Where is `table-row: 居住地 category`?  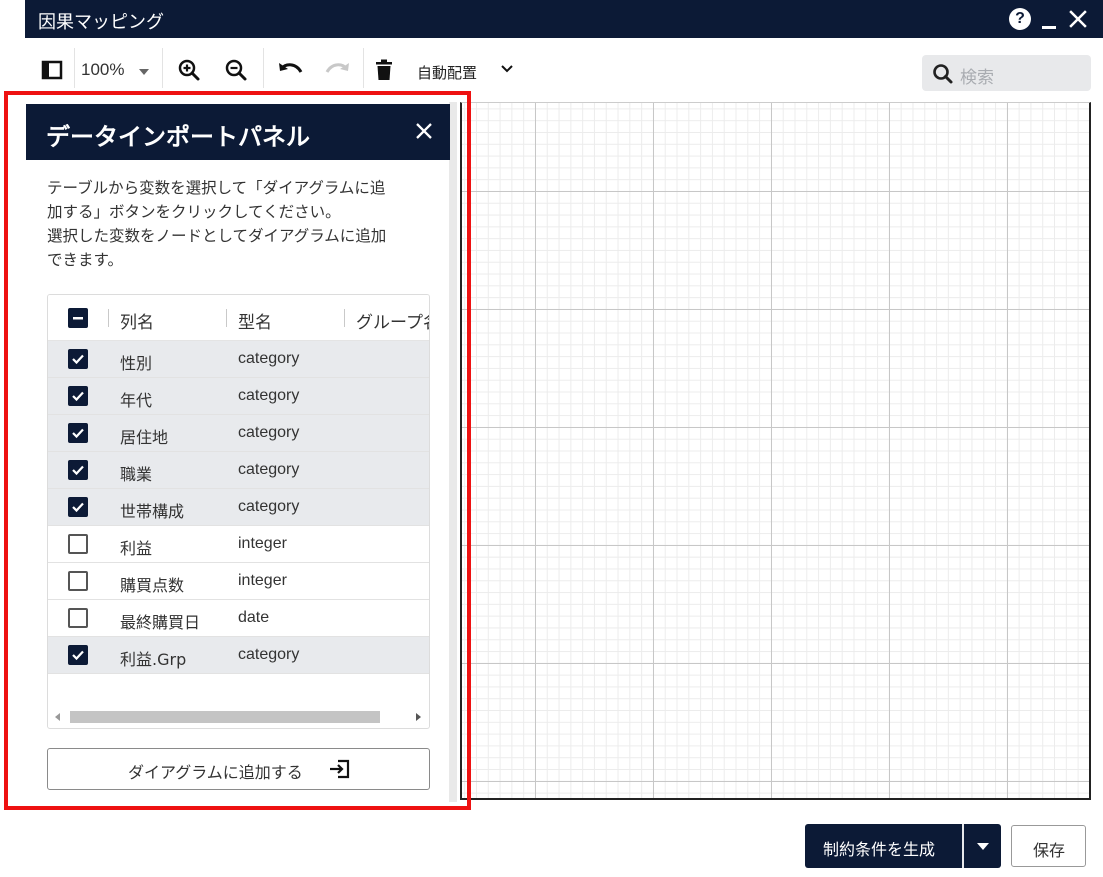
table-row: 居住地 category is located at coordinates (238, 433).